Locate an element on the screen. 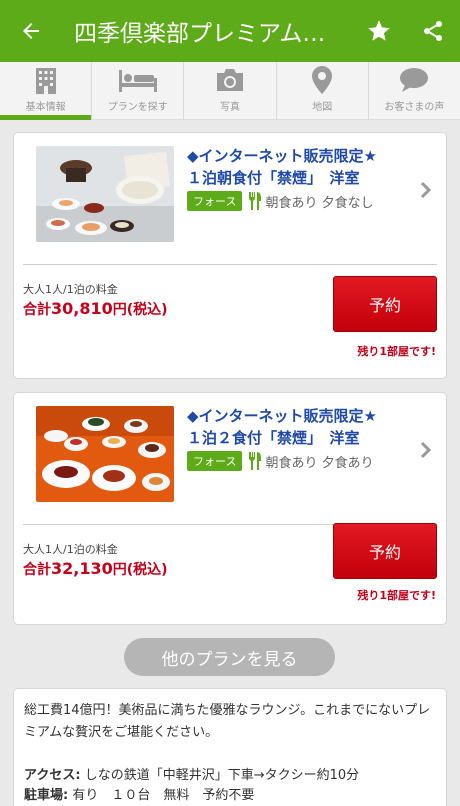 The image size is (460, 806). total-price: 合計32,130円(税込) is located at coordinates (95, 569).